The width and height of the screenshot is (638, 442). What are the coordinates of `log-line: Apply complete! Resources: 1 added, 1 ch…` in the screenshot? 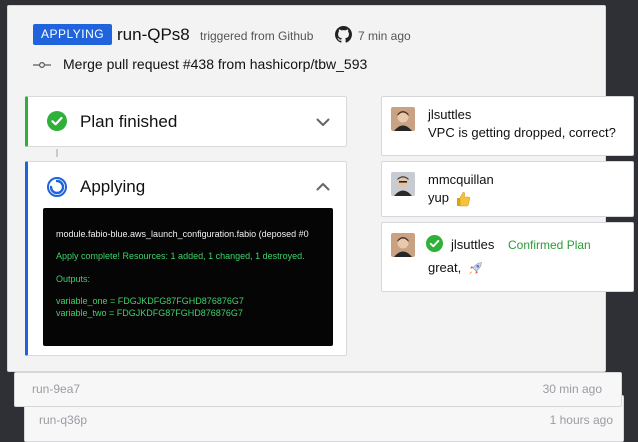 It's located at (180, 256).